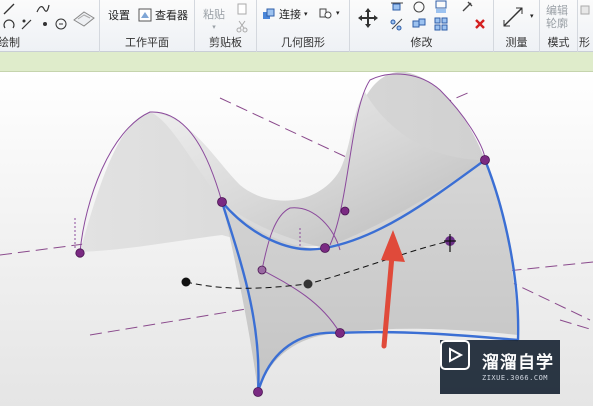 The image size is (593, 406). I want to click on edit-profile-line2: 轮廓, so click(557, 23).